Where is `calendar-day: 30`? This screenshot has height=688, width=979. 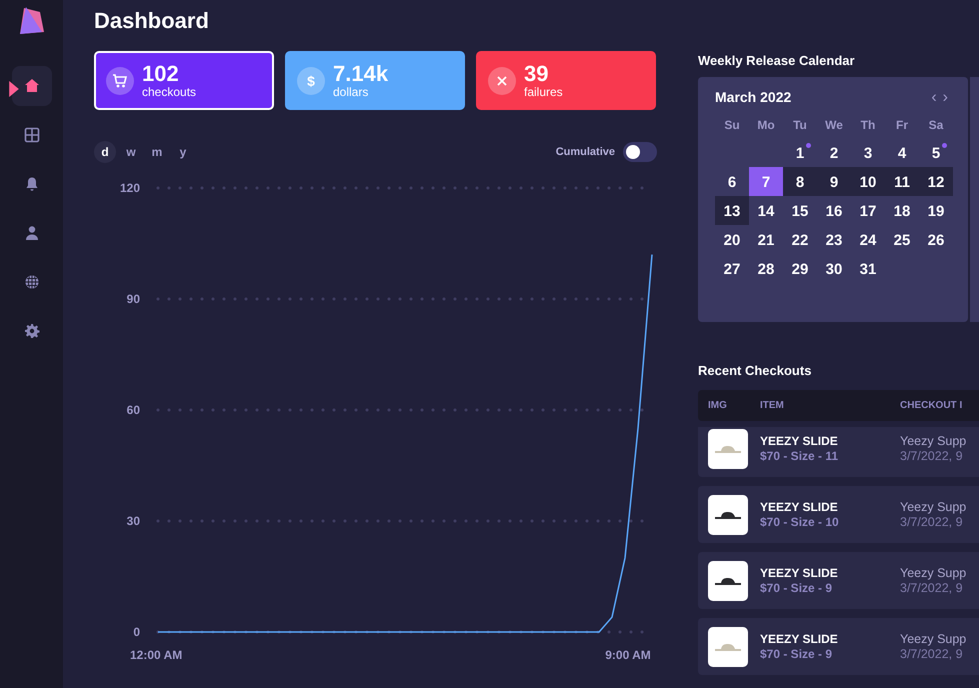
calendar-day: 30 is located at coordinates (834, 268).